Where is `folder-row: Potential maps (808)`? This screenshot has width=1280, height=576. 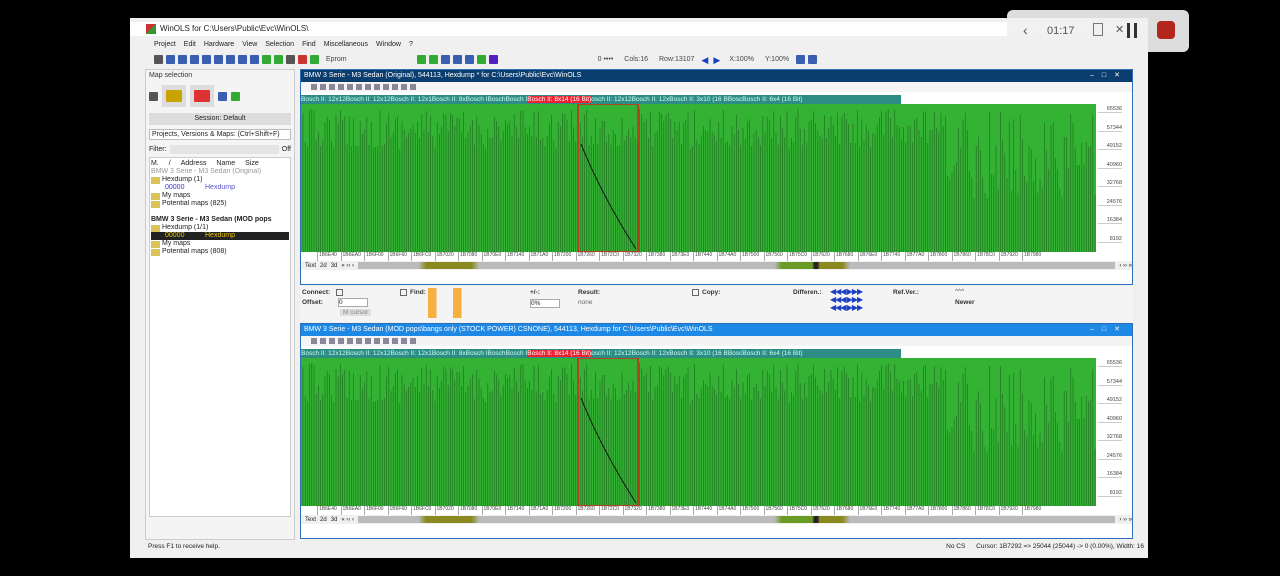
folder-row: Potential maps (808) is located at coordinates (220, 252).